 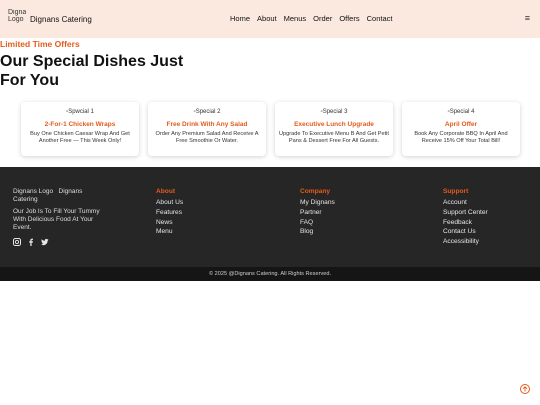 I want to click on footer-link: Accessibility, so click(x=465, y=242).